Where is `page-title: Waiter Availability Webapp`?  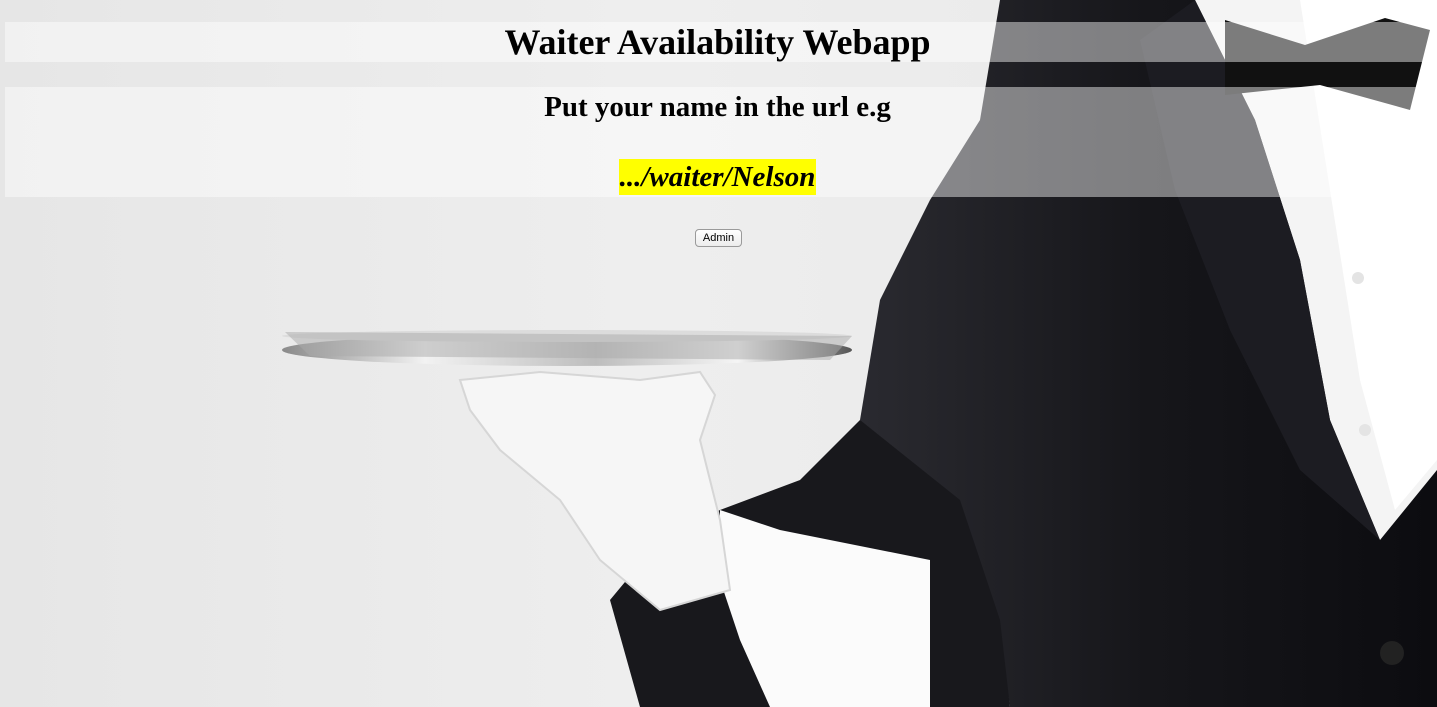 page-title: Waiter Availability Webapp is located at coordinates (717, 42).